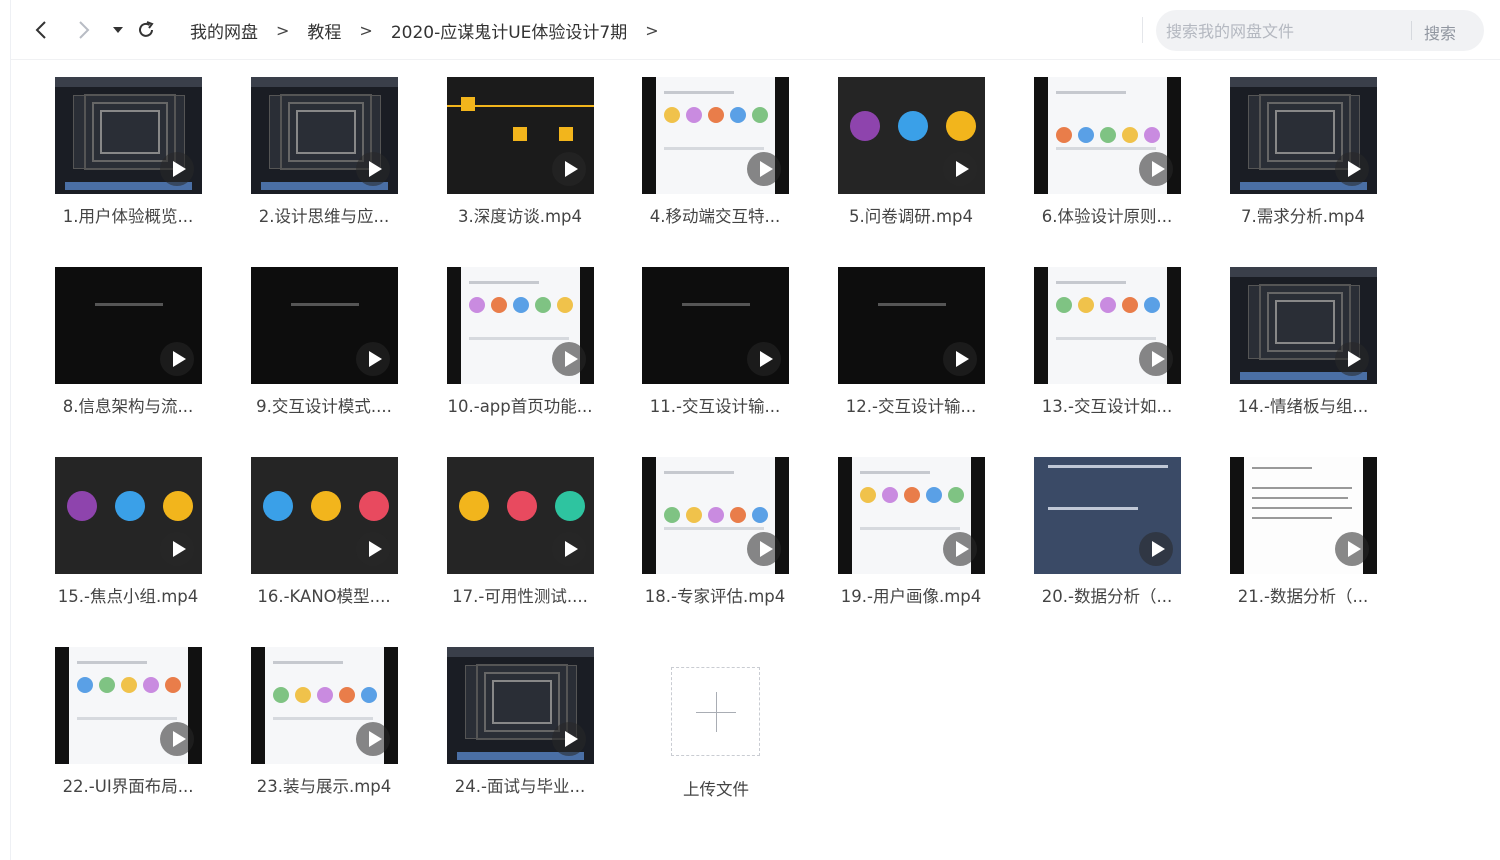  I want to click on forward-button, so click(84, 30).